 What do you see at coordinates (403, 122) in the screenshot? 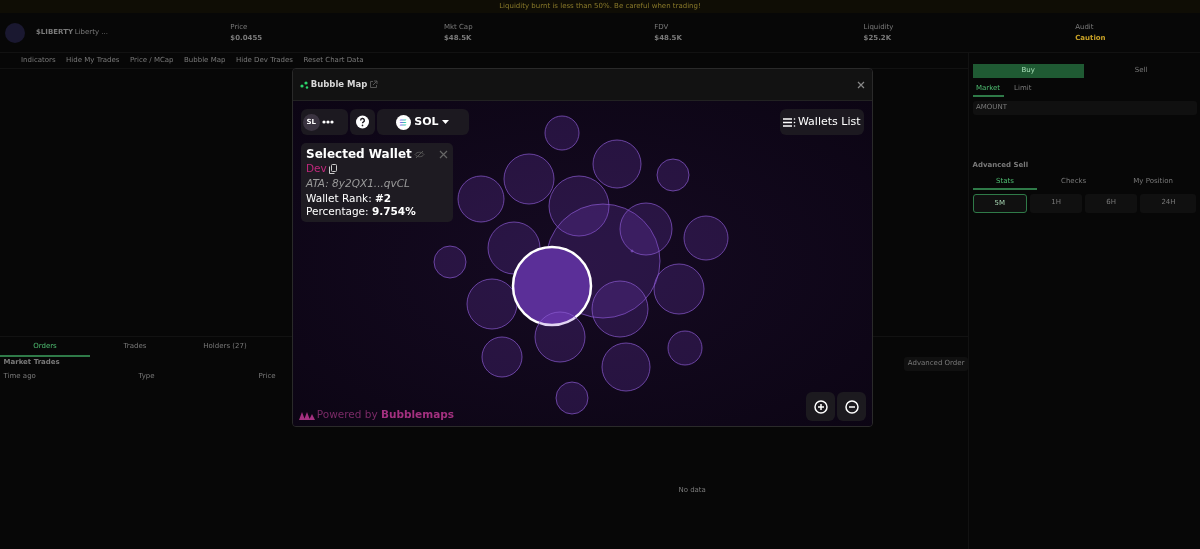
I see `solana-icon` at bounding box center [403, 122].